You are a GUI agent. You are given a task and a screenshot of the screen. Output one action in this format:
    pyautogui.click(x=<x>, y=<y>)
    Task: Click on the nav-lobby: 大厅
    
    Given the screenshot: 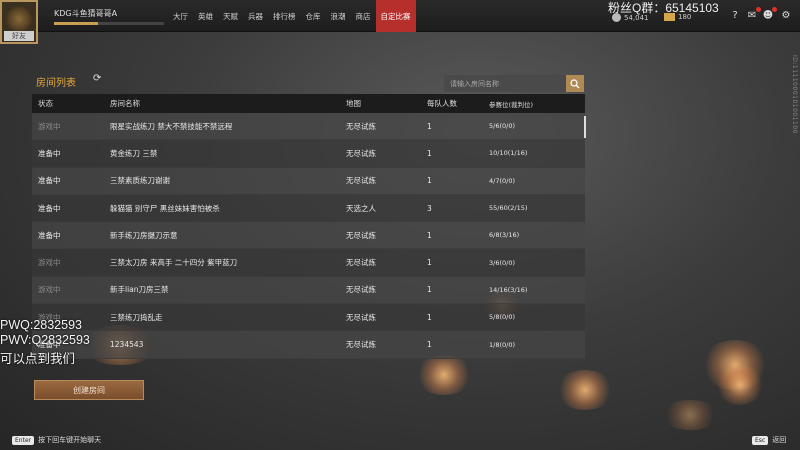 What is the action you would take?
    pyautogui.click(x=180, y=16)
    